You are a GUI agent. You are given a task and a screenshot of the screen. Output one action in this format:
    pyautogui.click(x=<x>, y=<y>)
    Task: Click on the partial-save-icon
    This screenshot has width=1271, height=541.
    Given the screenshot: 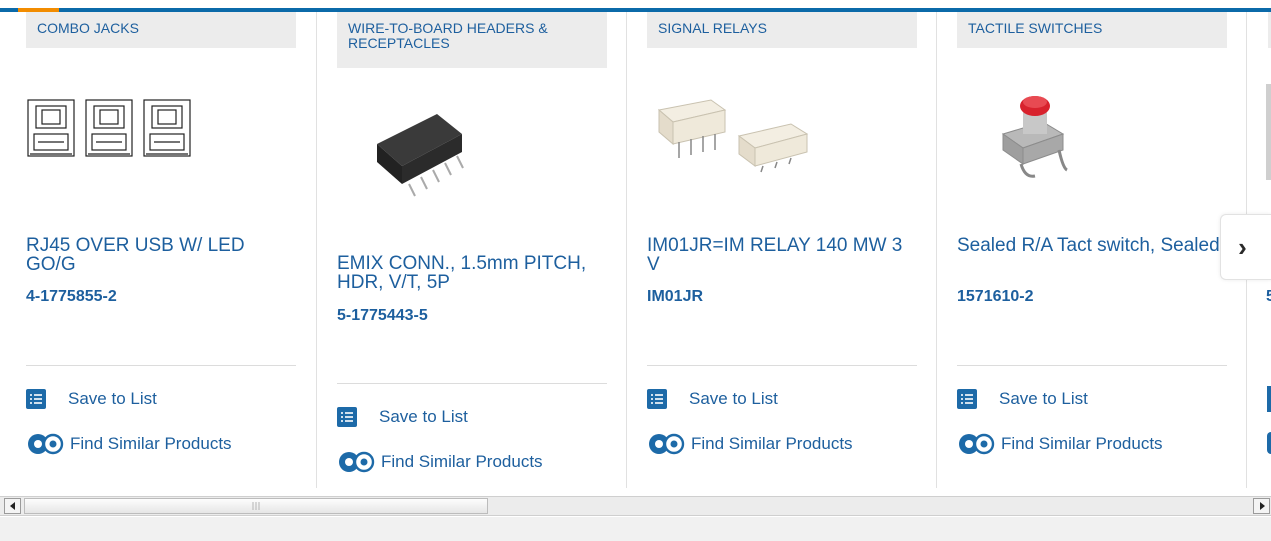 What is the action you would take?
    pyautogui.click(x=1269, y=399)
    